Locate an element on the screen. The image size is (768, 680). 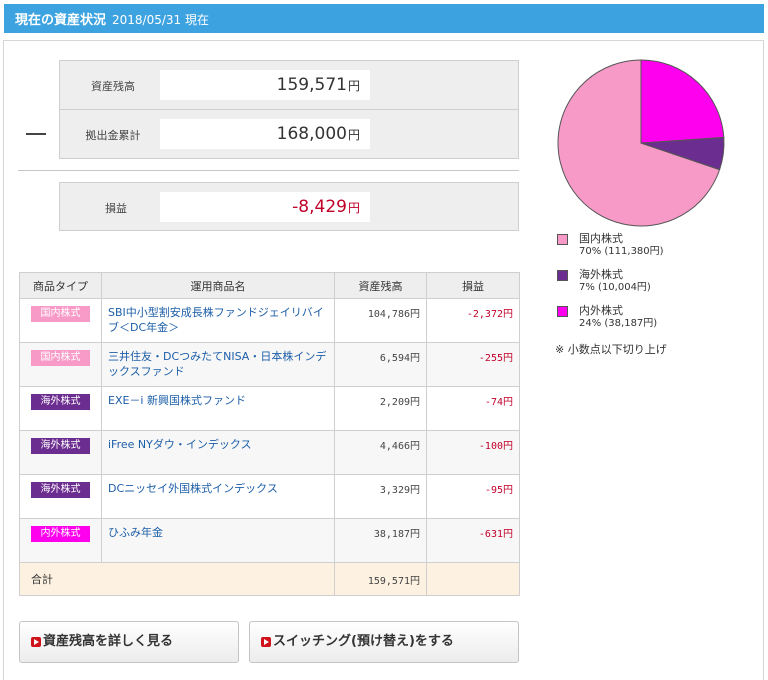
total-pl is located at coordinates (473, 579).